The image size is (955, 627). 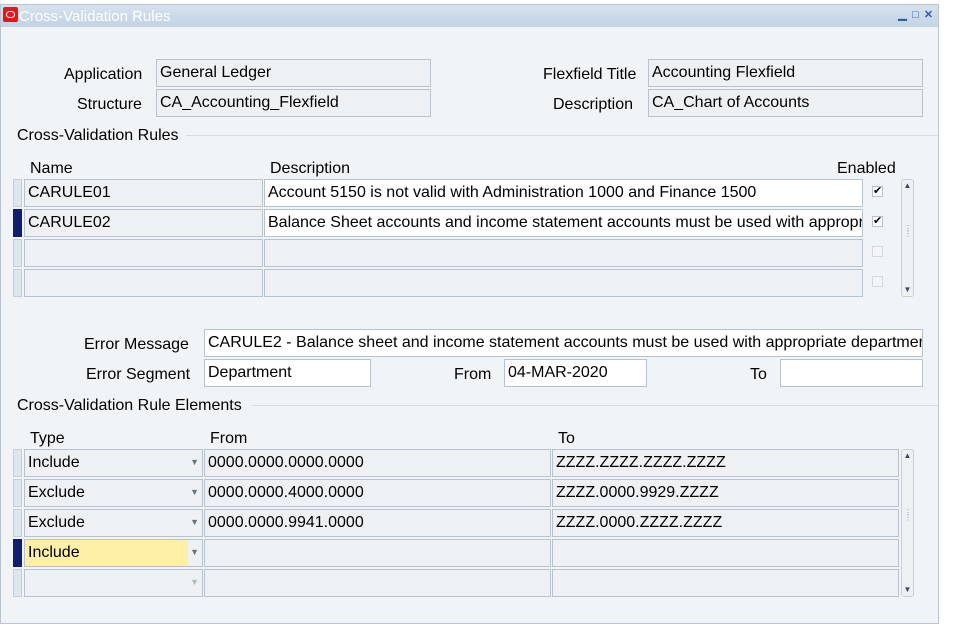 What do you see at coordinates (47, 438) in the screenshot?
I see `elements-col-type: Type` at bounding box center [47, 438].